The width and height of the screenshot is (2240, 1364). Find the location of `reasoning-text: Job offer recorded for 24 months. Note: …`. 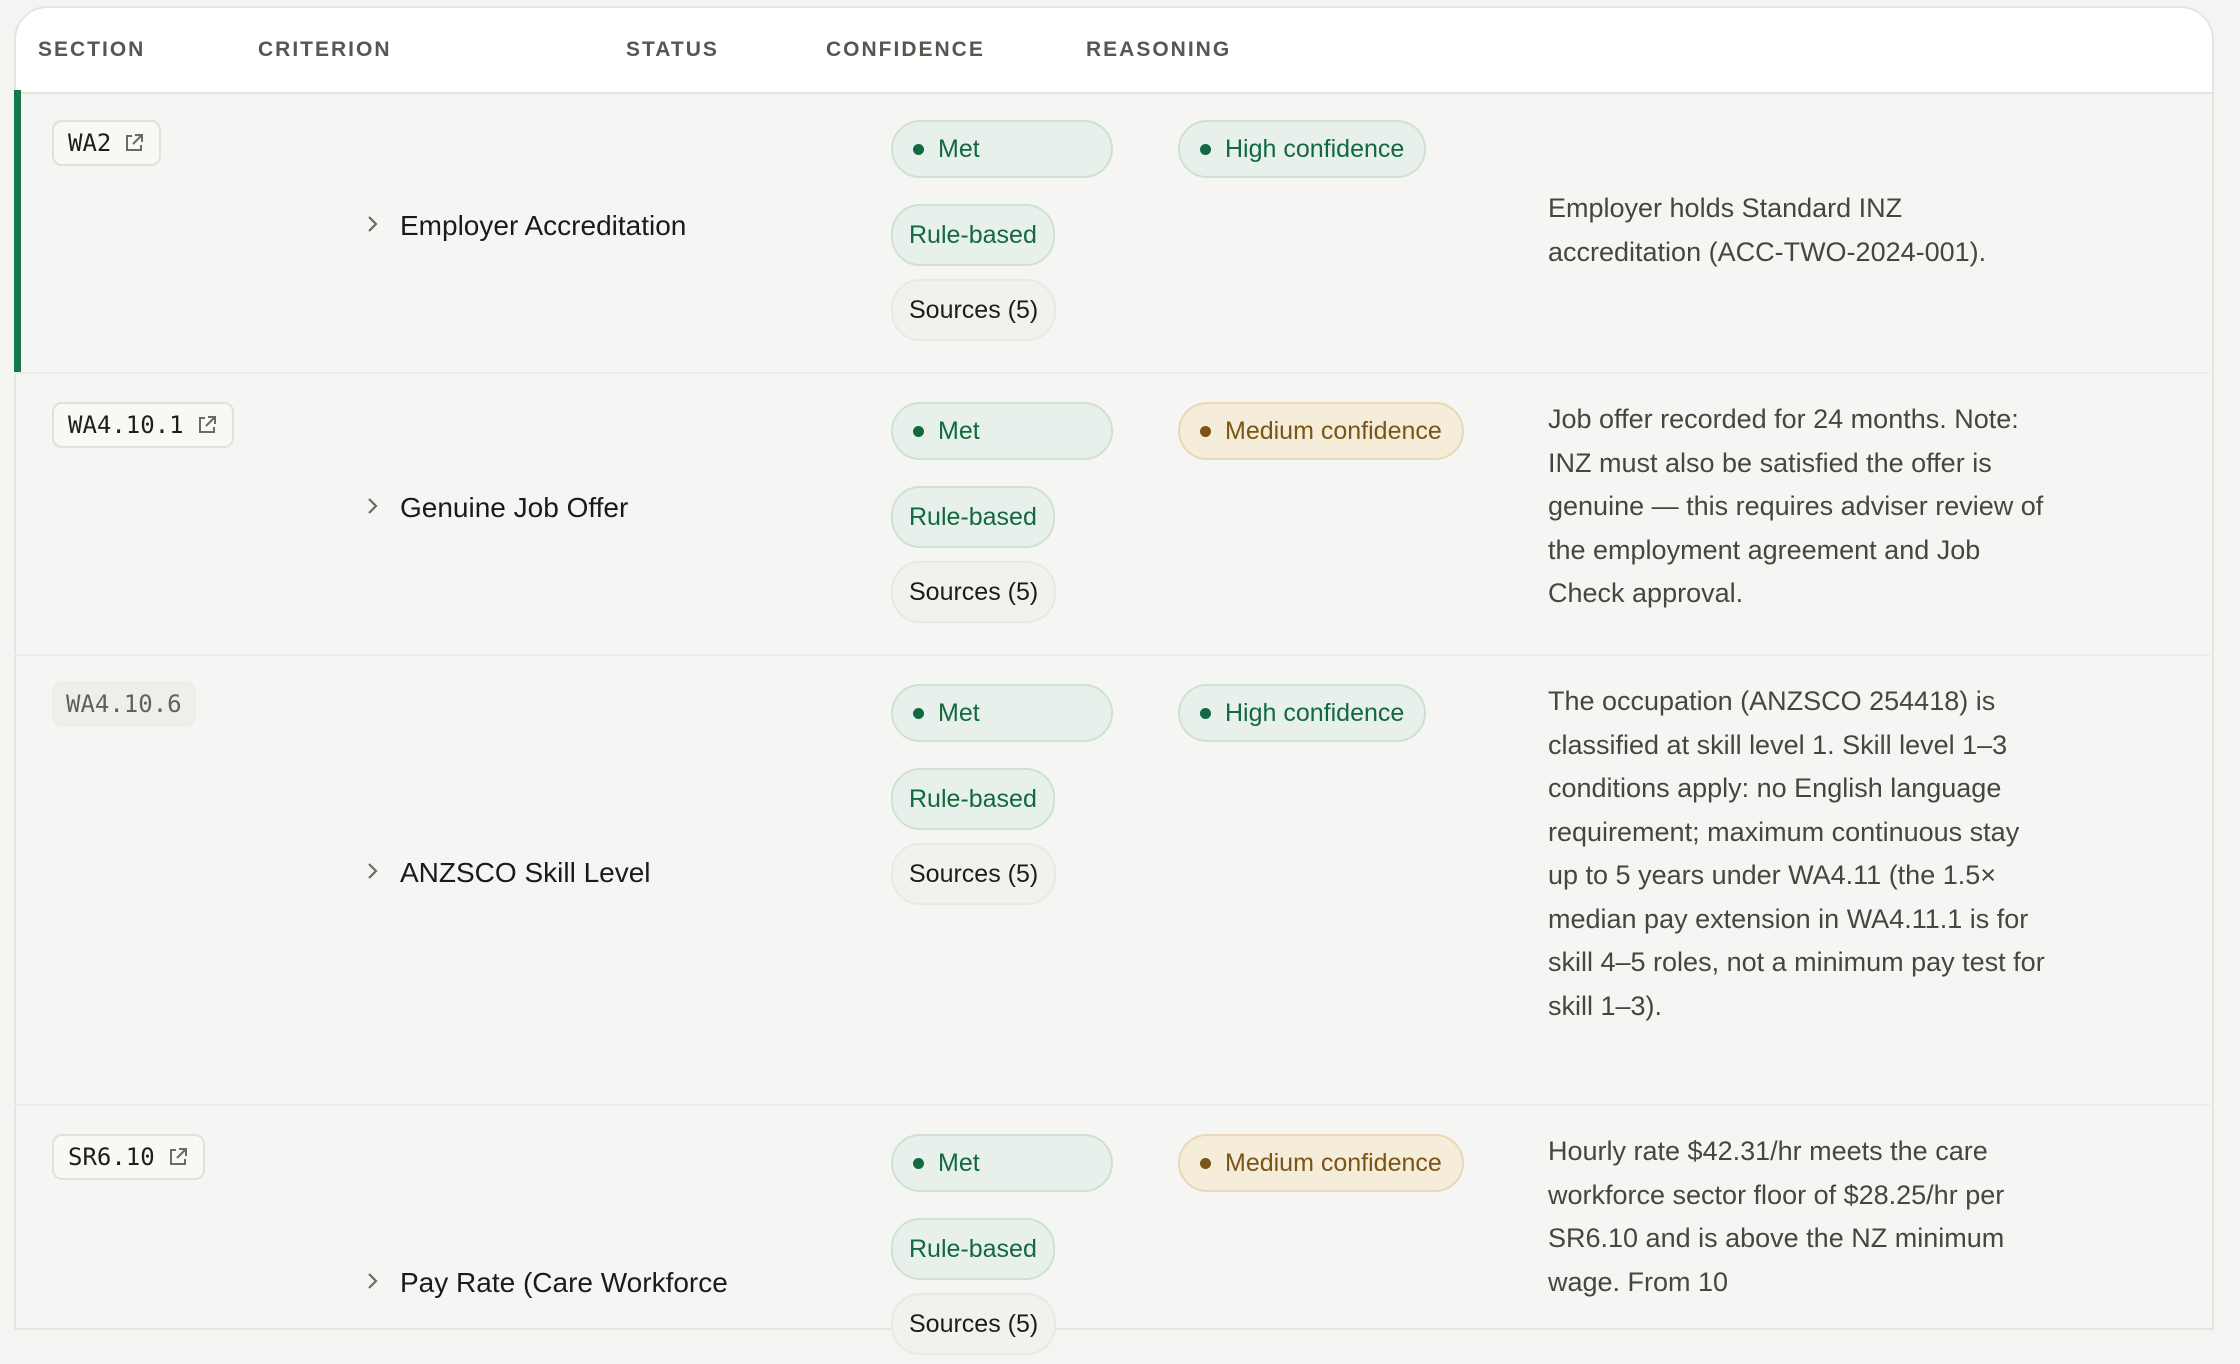

reasoning-text: Job offer recorded for 24 months. Note: … is located at coordinates (1796, 506).